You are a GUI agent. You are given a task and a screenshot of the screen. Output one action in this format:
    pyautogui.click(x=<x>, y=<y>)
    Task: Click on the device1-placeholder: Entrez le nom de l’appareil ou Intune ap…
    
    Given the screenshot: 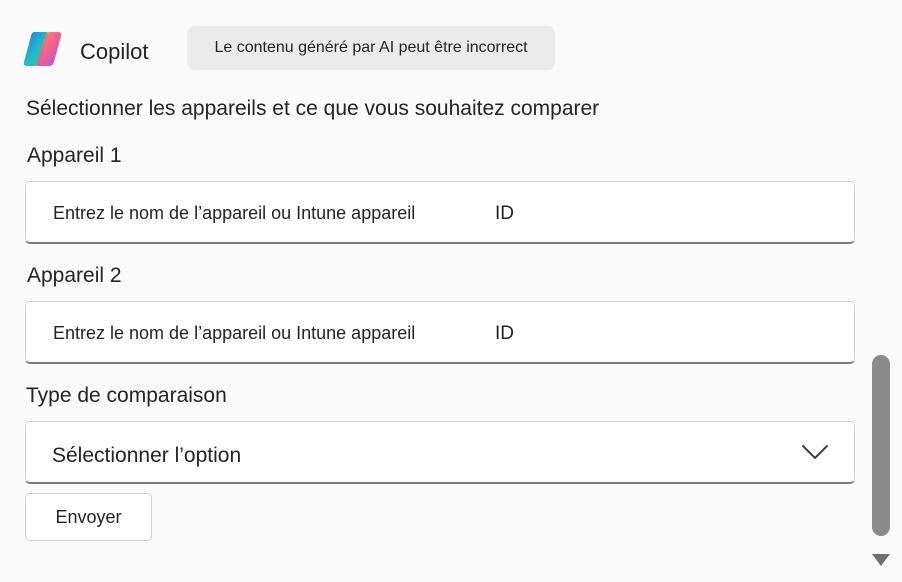 What is the action you would take?
    pyautogui.click(x=234, y=213)
    